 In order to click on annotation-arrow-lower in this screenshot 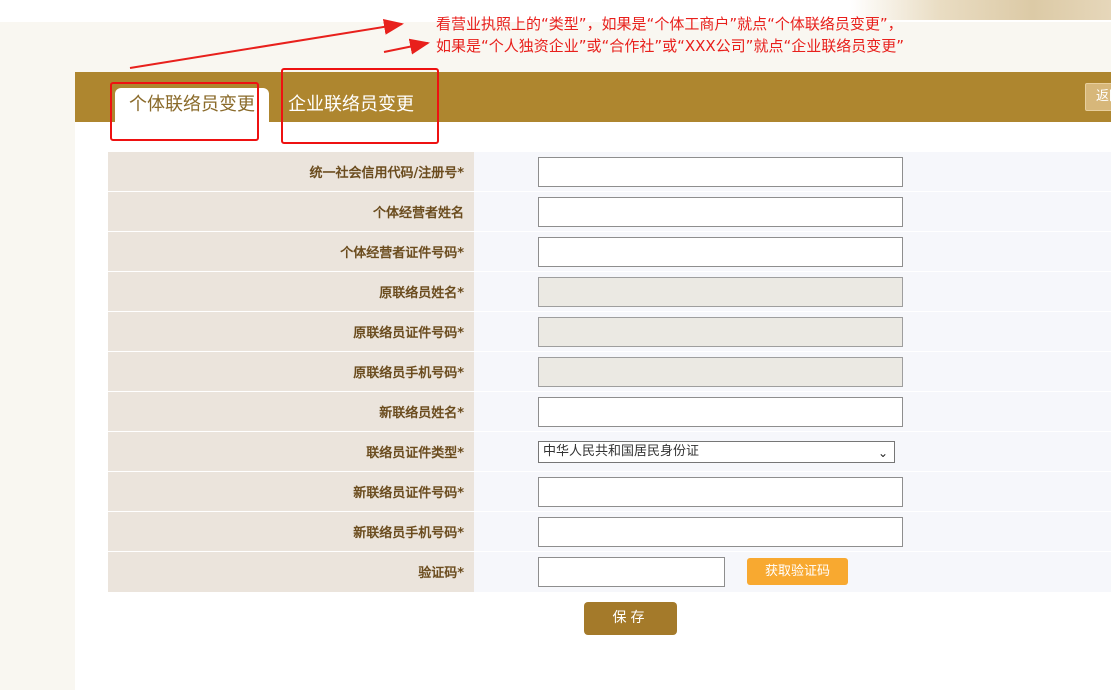, I will do `click(406, 46)`.